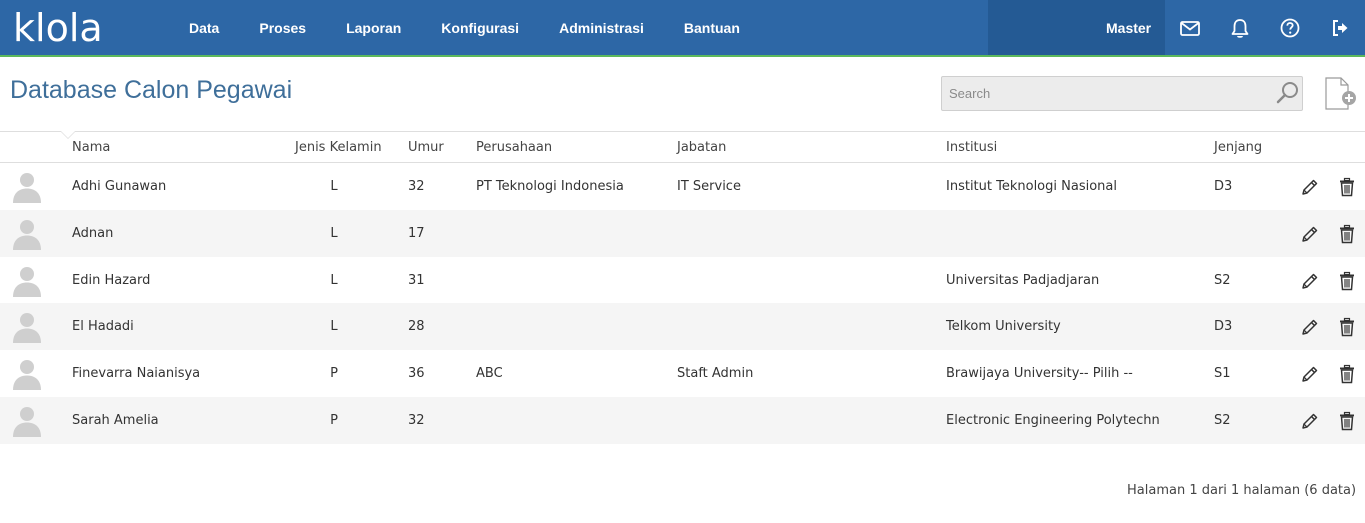 The image size is (1365, 523). What do you see at coordinates (416, 374) in the screenshot?
I see `cell-umur: 36` at bounding box center [416, 374].